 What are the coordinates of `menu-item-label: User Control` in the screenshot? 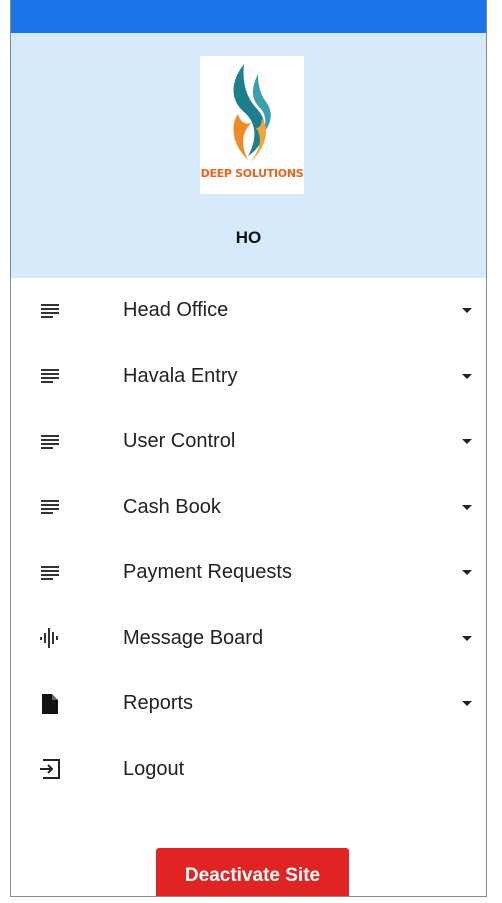 It's located at (179, 441).